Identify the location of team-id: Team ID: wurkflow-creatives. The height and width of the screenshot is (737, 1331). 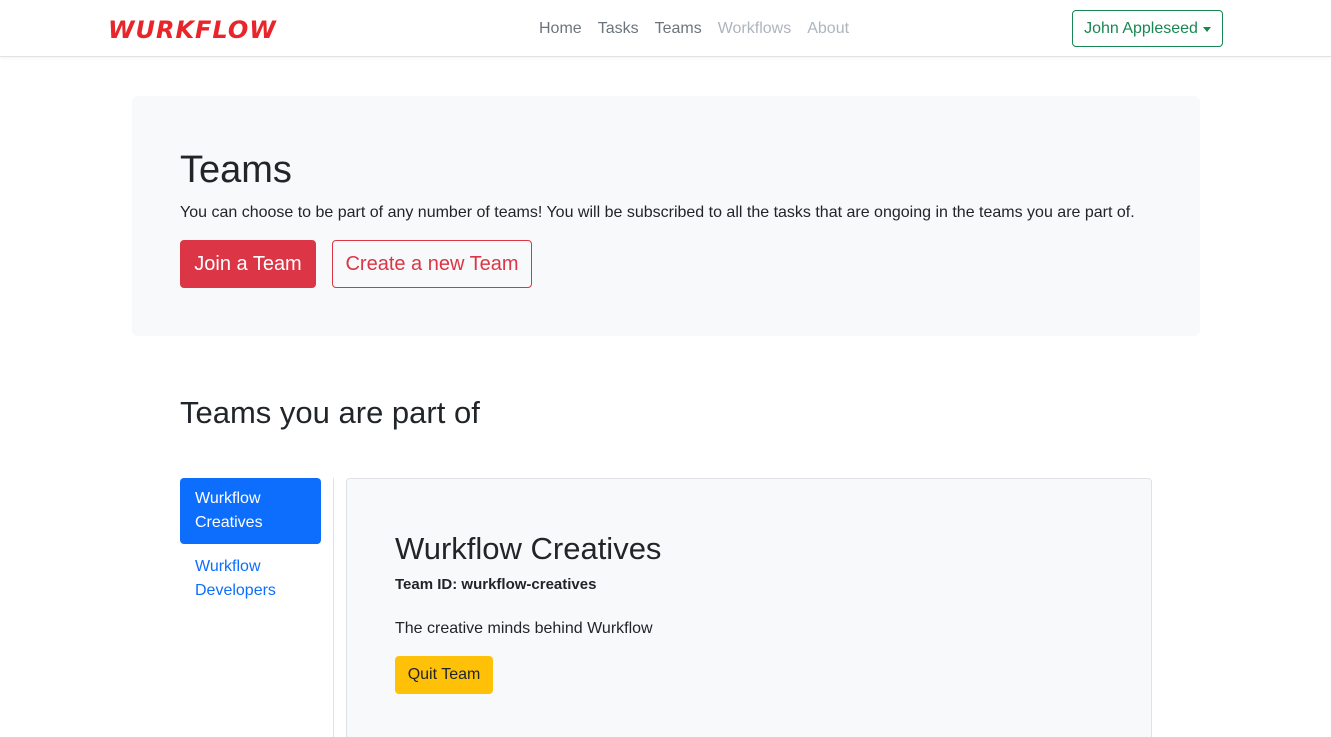
(496, 584).